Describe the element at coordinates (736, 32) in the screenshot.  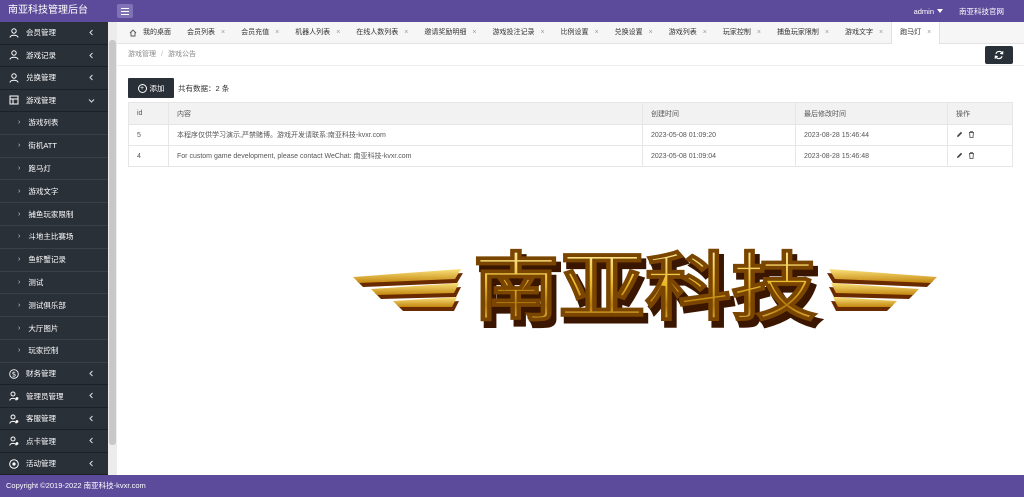
I see `tab-label: 玩家控制` at that location.